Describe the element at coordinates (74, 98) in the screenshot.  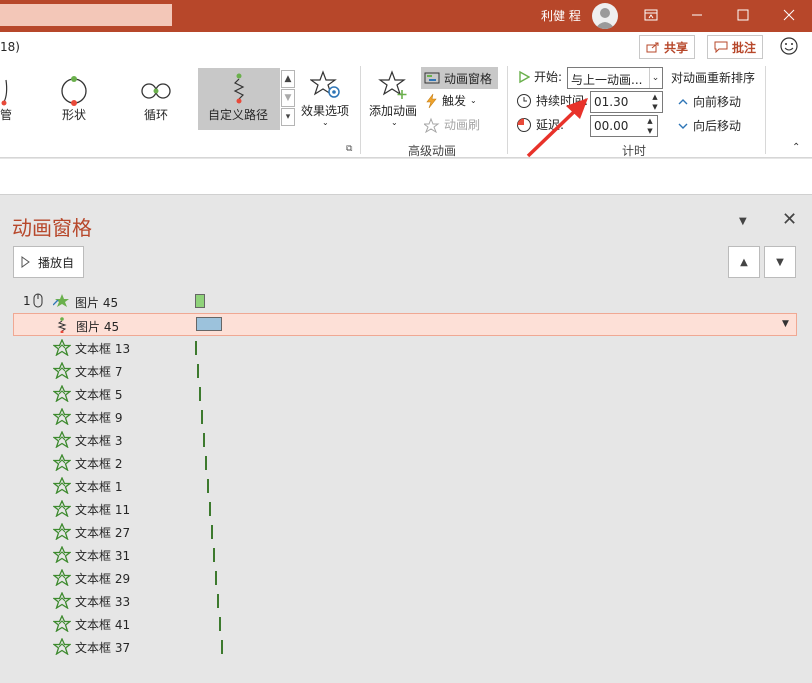
I see `gallery-item-shape: 形状` at that location.